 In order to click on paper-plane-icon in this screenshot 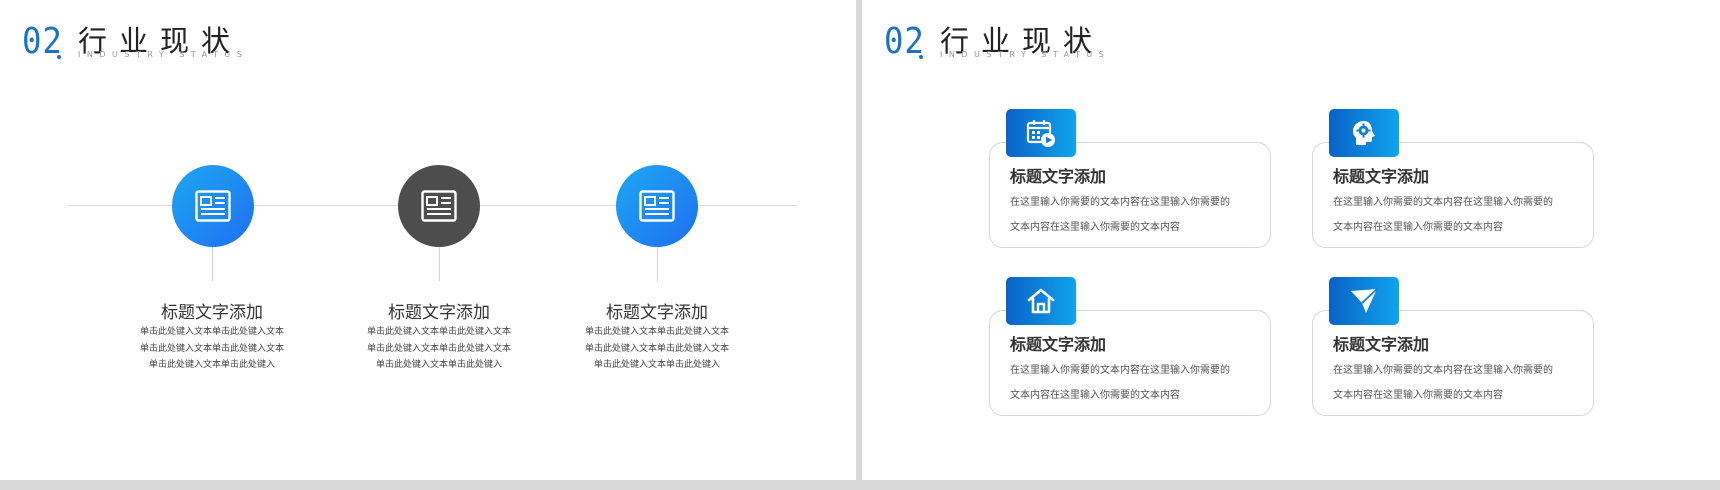, I will do `click(1364, 300)`.